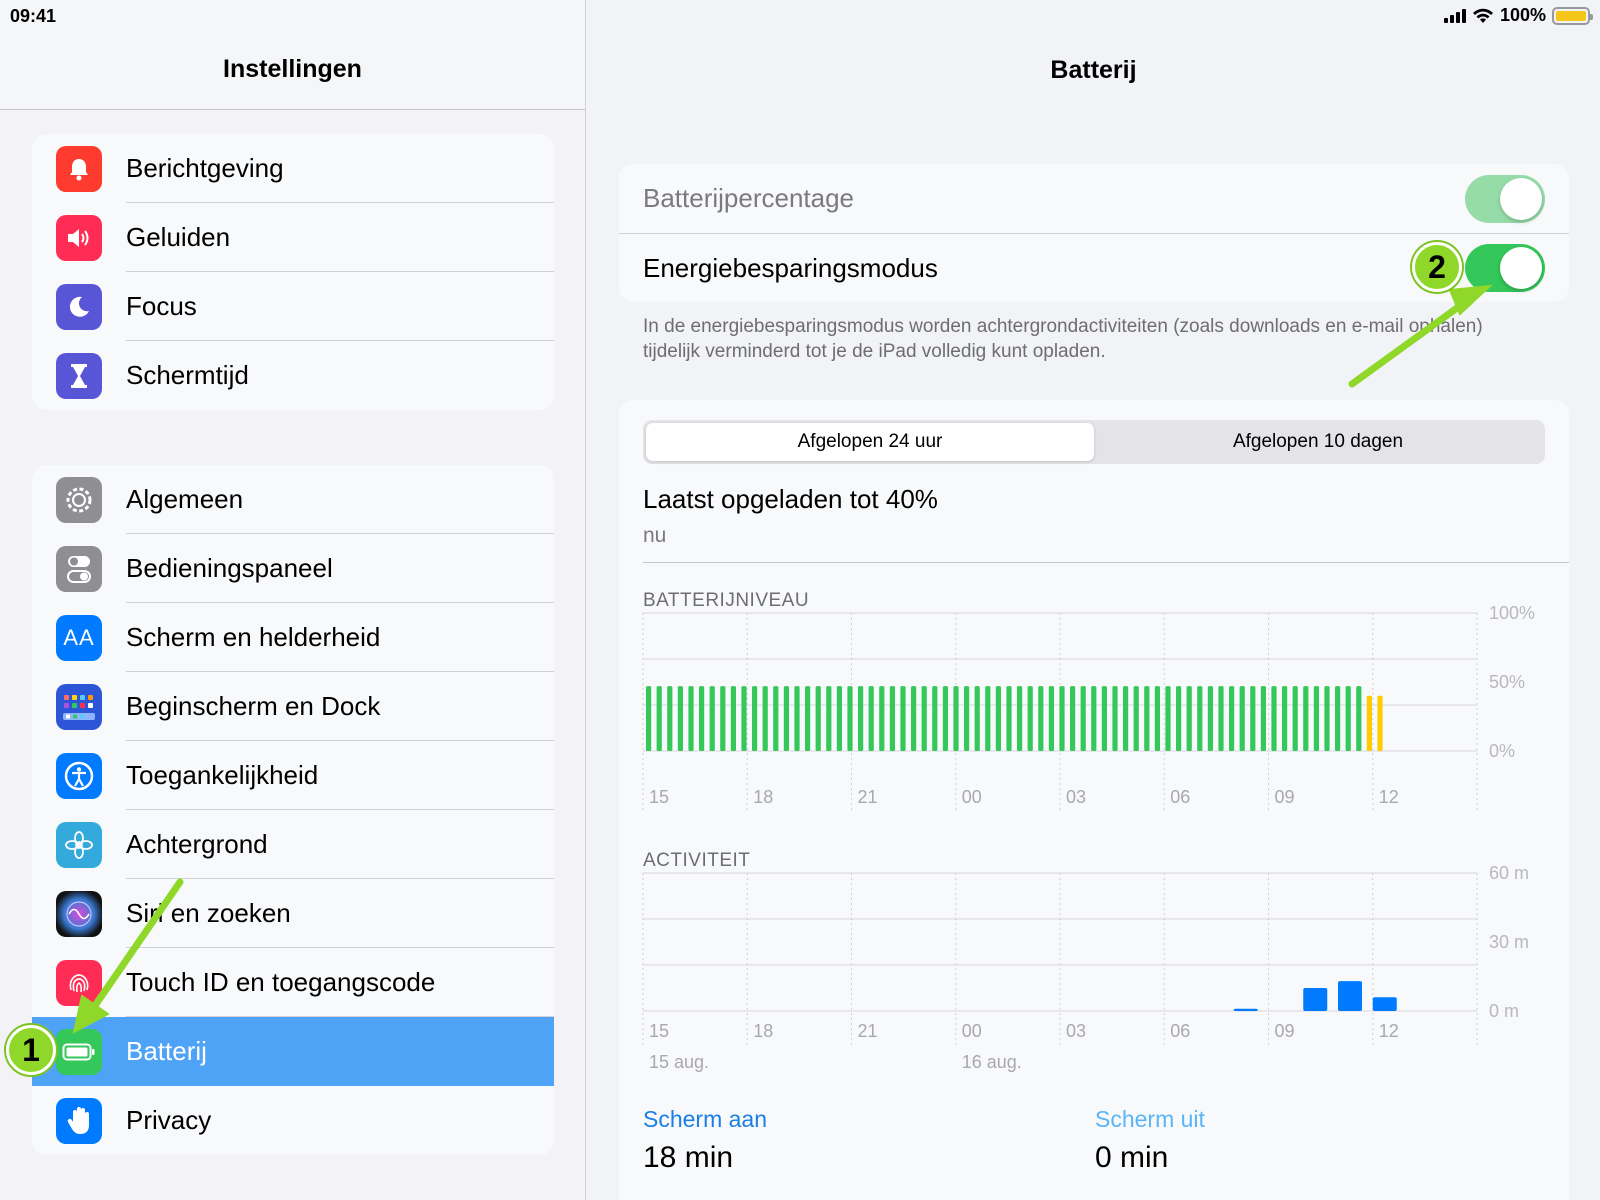 The height and width of the screenshot is (1200, 1600). I want to click on sidebar-item-geluiden: Geluiden, so click(293, 237).